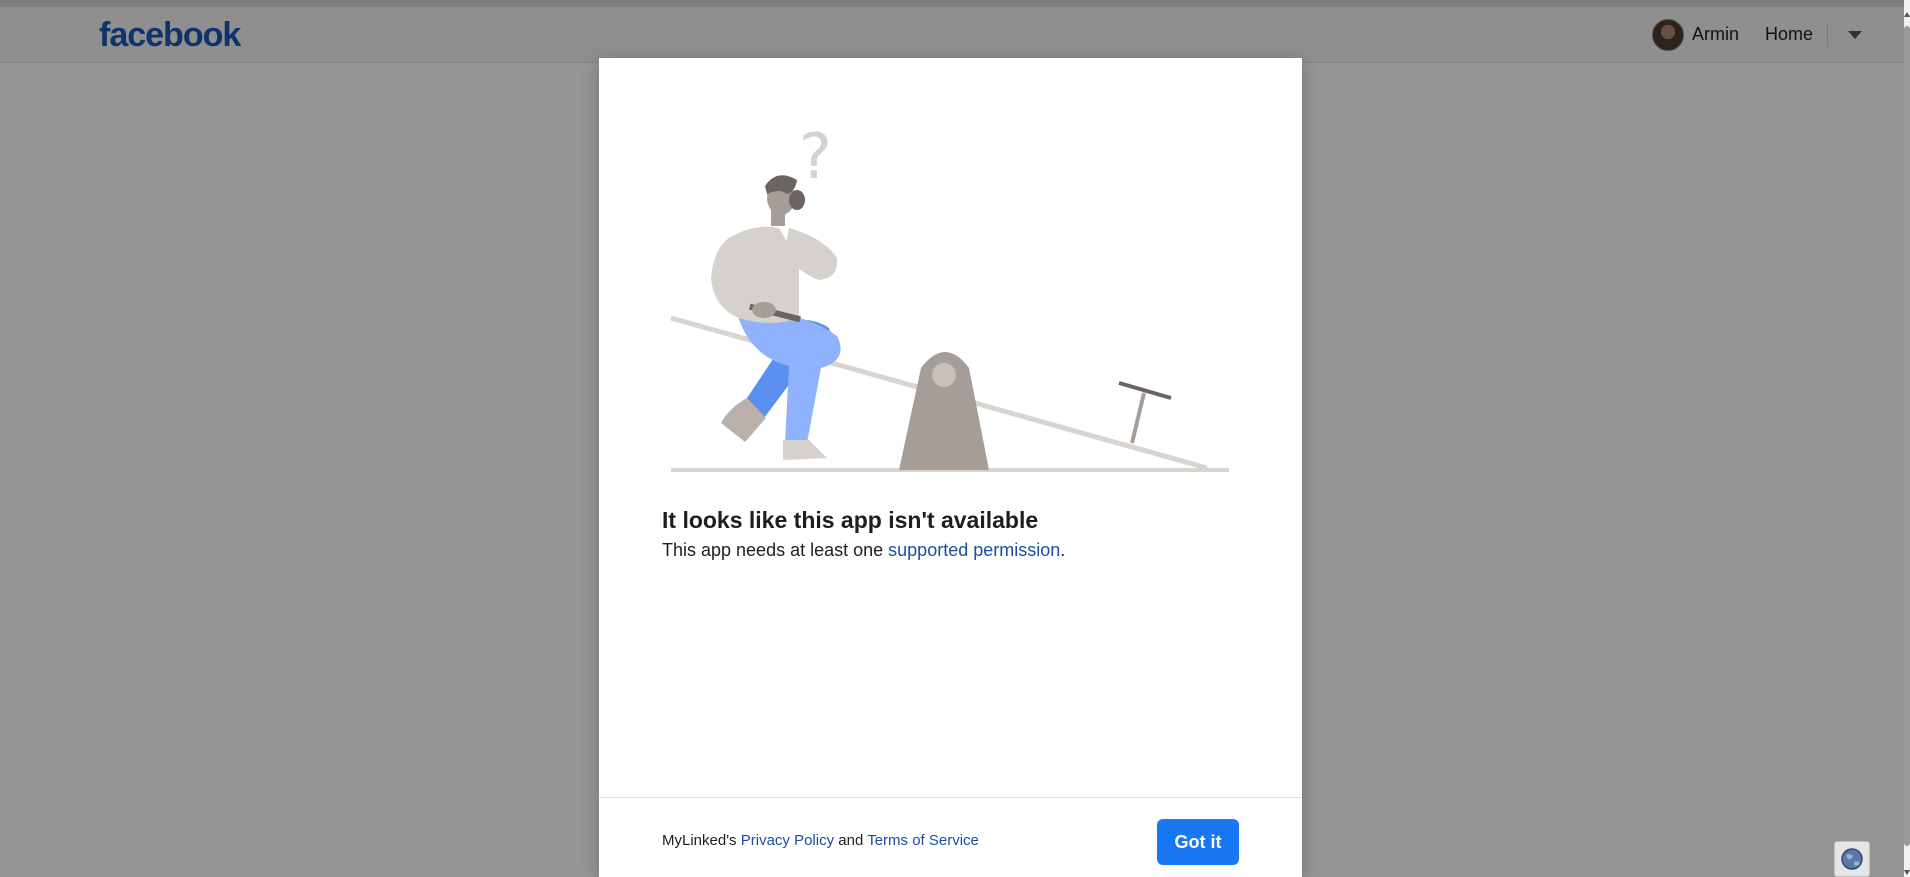 The width and height of the screenshot is (1910, 877). Describe the element at coordinates (805, 450) in the screenshot. I see `person-front-shoe` at that location.